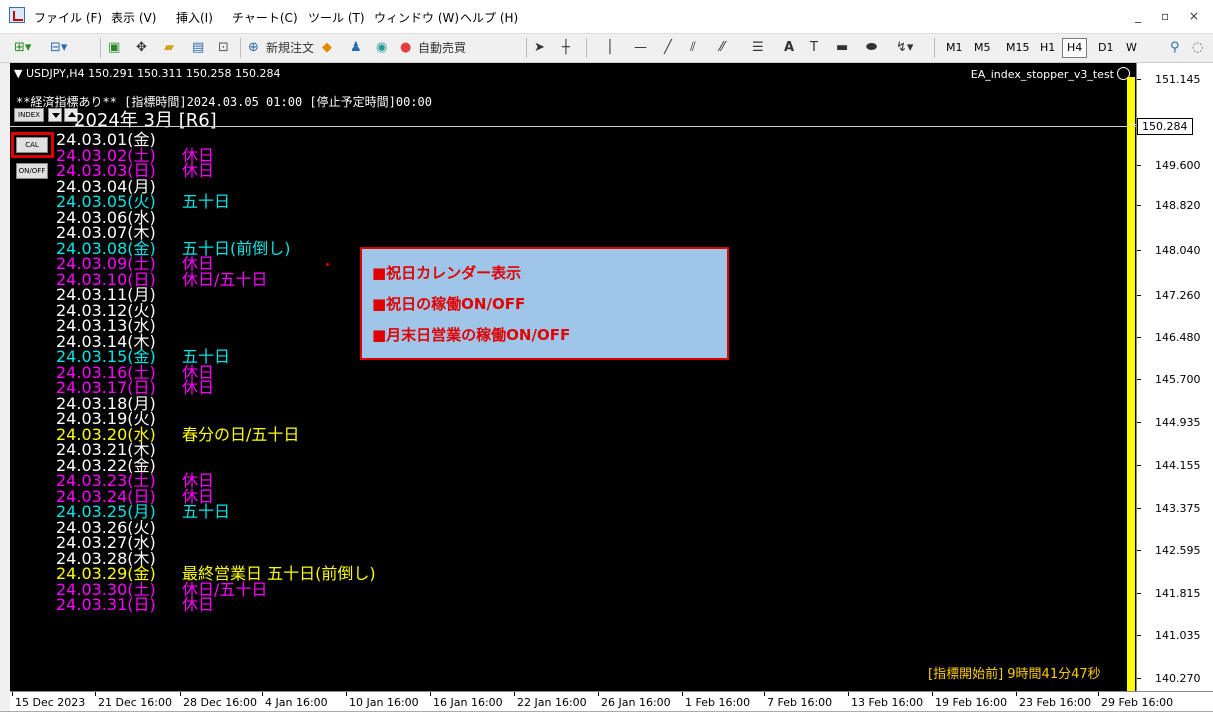 The image size is (1213, 726). What do you see at coordinates (489, 17) in the screenshot?
I see `menu-help: ヘルプ (H)` at bounding box center [489, 17].